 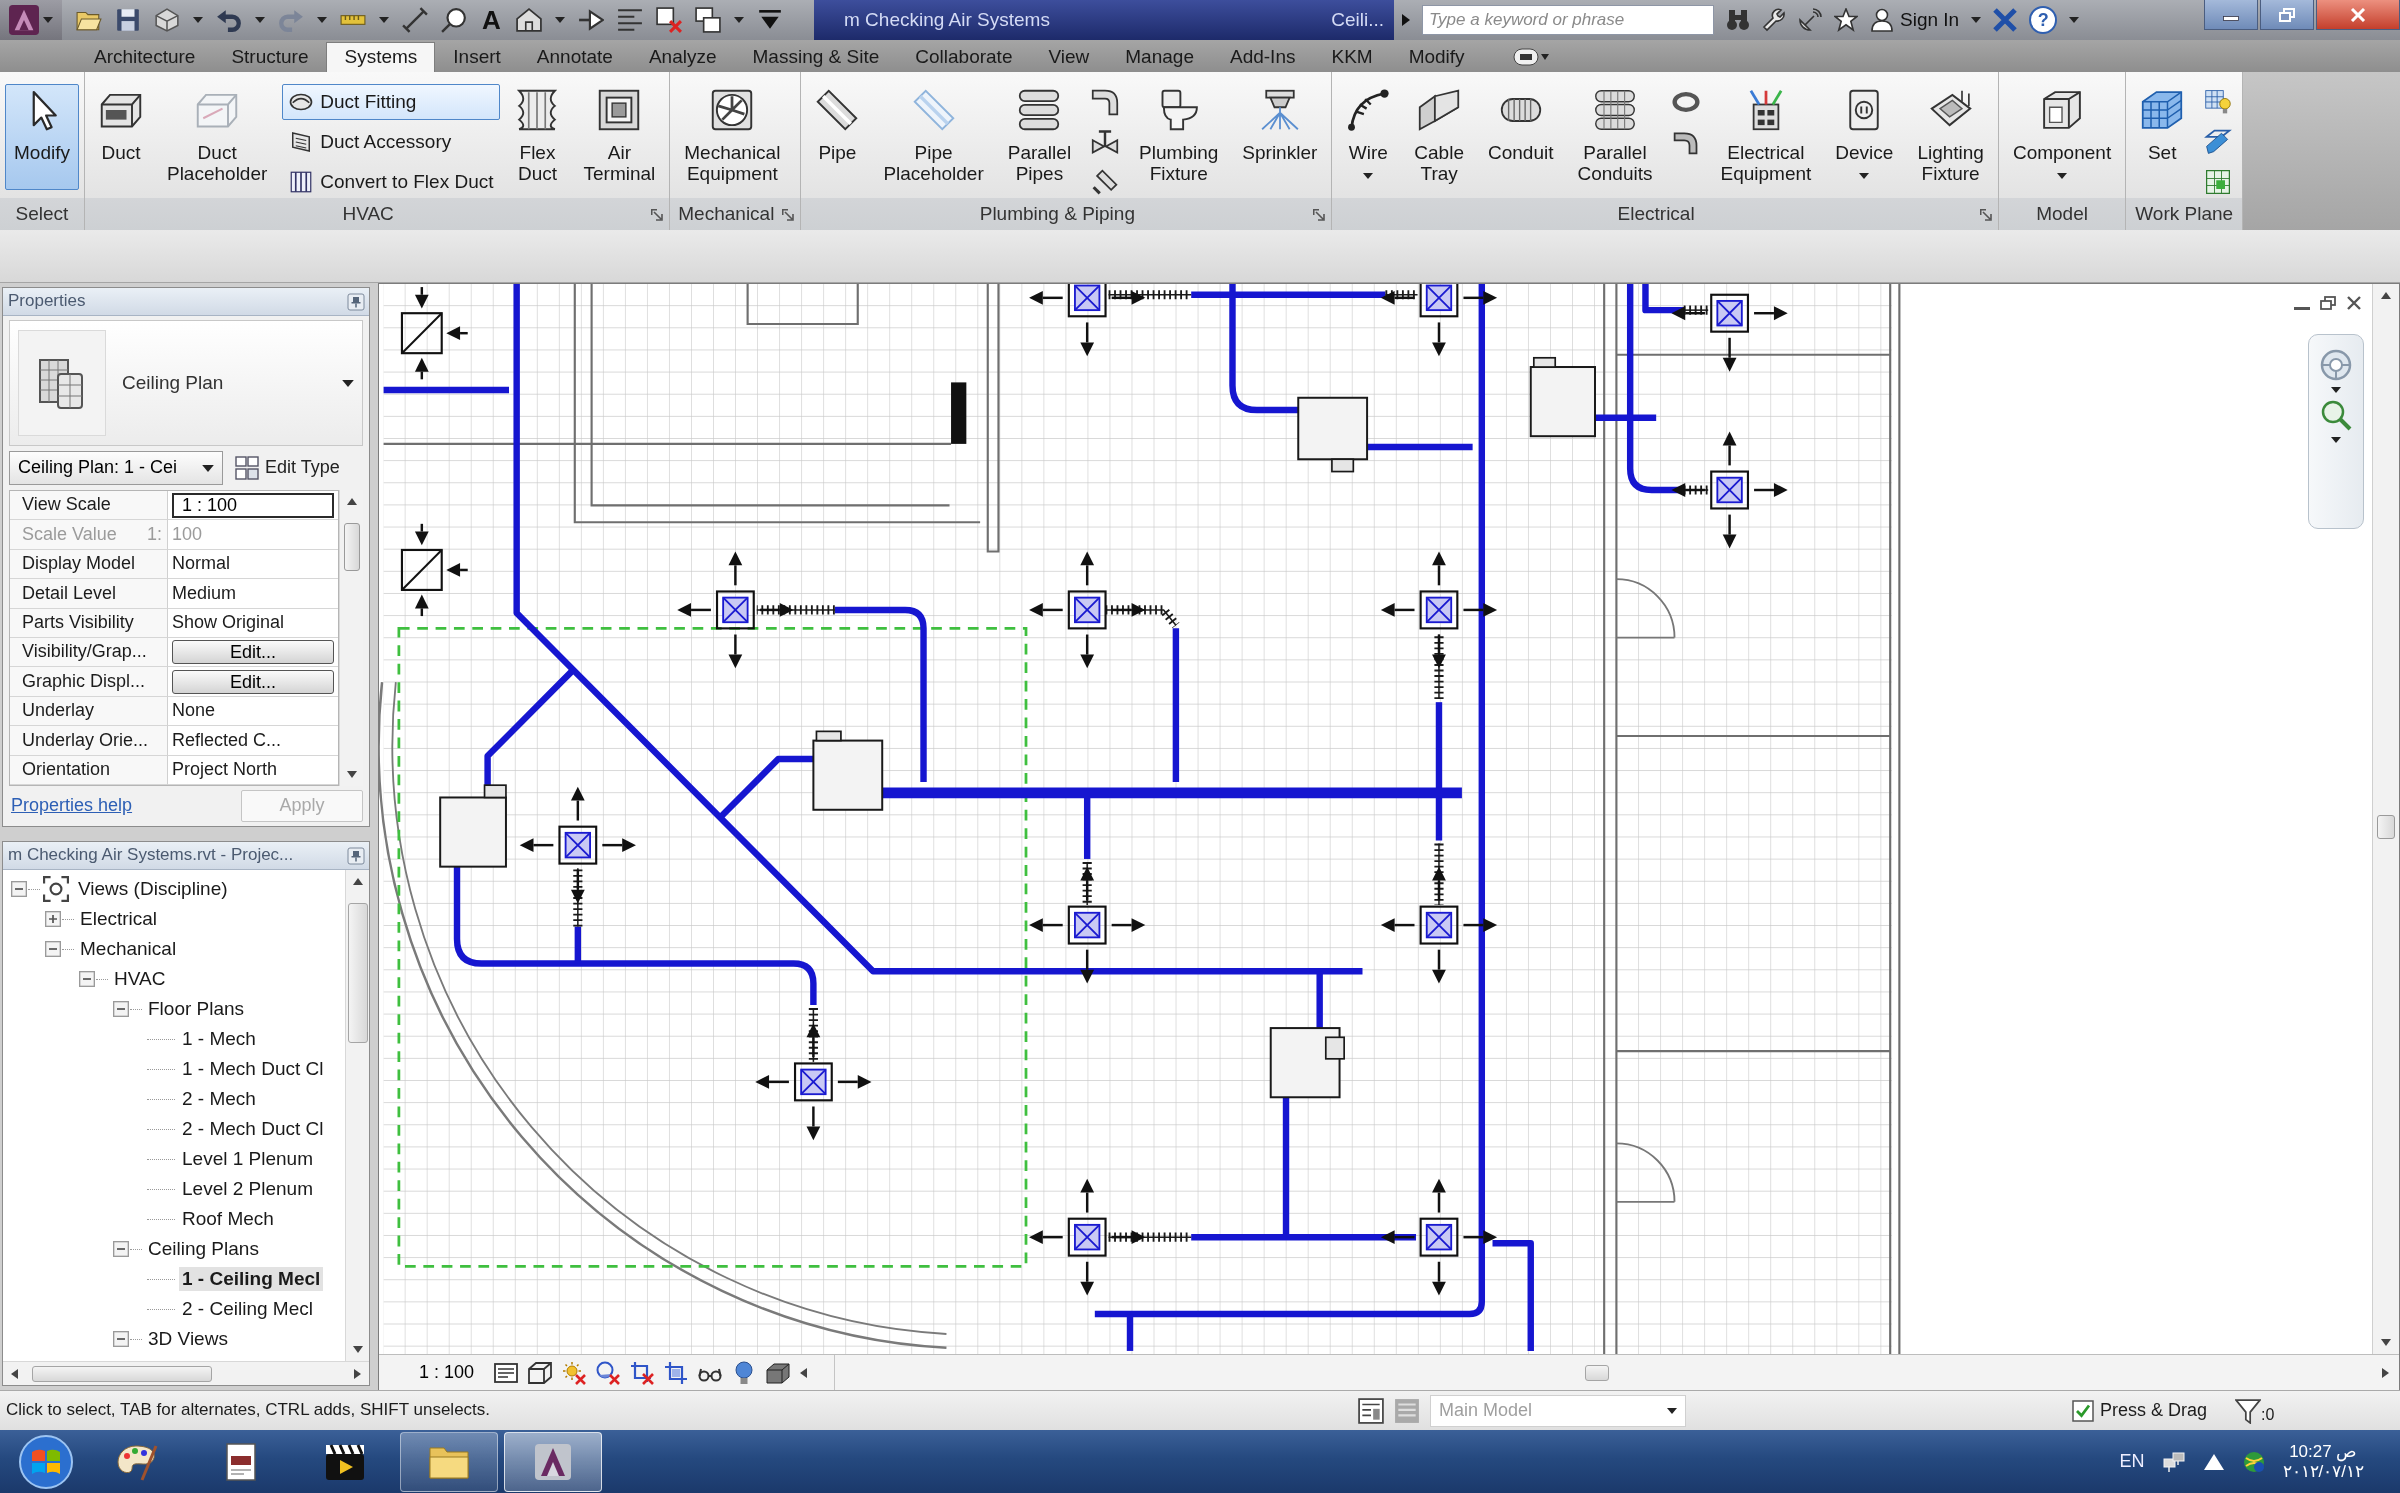 I want to click on window-cross-icon, so click(x=668, y=20).